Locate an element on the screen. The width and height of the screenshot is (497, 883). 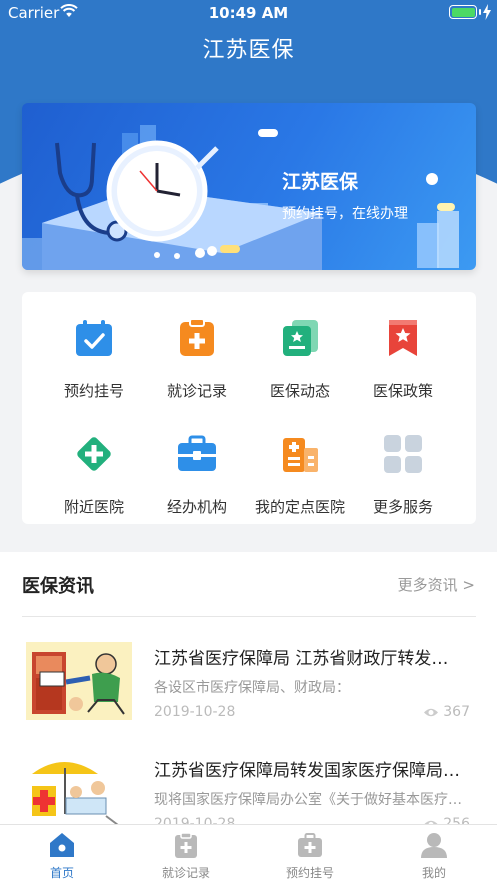
grid-item-insurance-policy: 医保政策 is located at coordinates (403, 349).